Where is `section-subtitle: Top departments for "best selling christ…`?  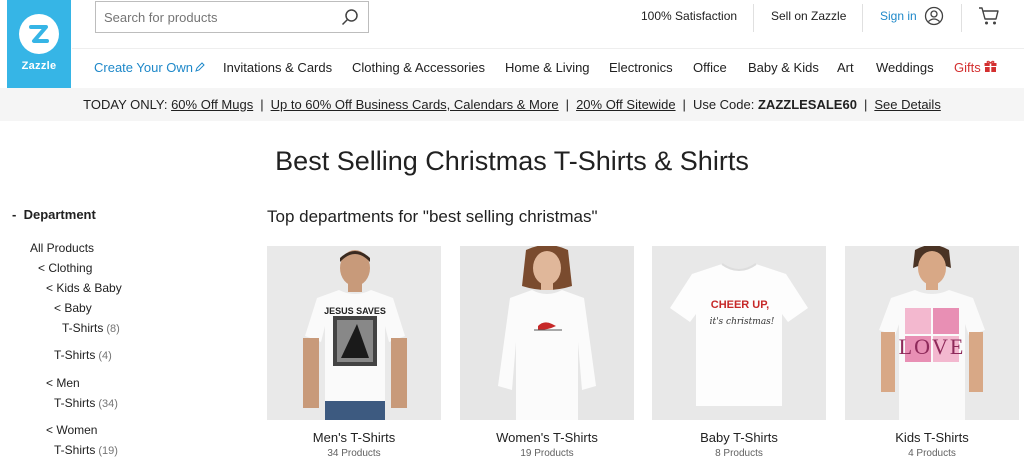
section-subtitle: Top departments for "best selling christ… is located at coordinates (432, 216).